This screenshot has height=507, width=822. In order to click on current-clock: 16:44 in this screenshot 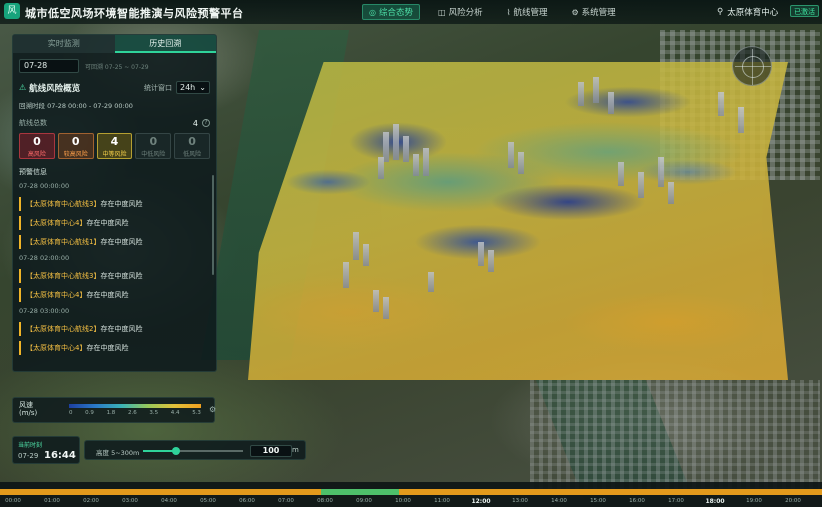, I will do `click(60, 455)`.